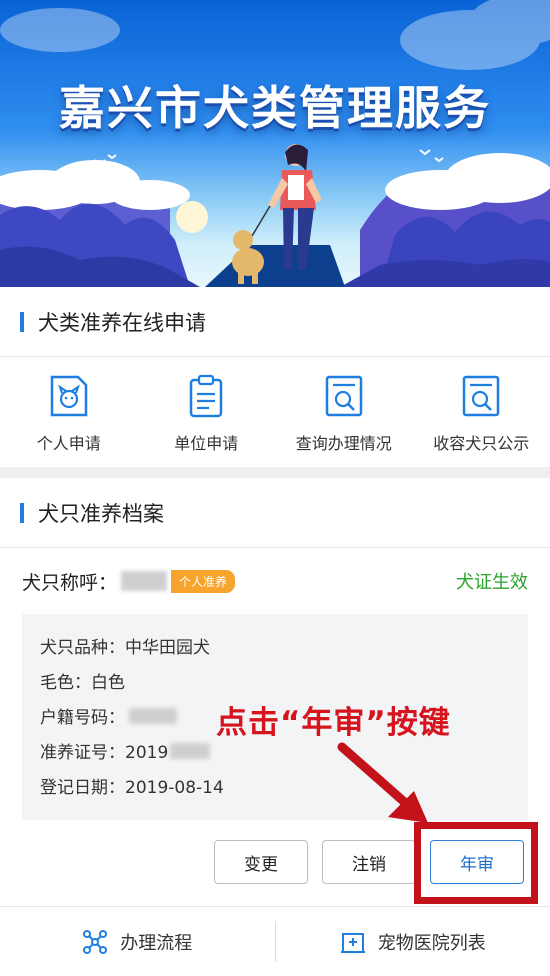  I want to click on bottom-nav: 办理流程 宠物医院列表, so click(275, 941).